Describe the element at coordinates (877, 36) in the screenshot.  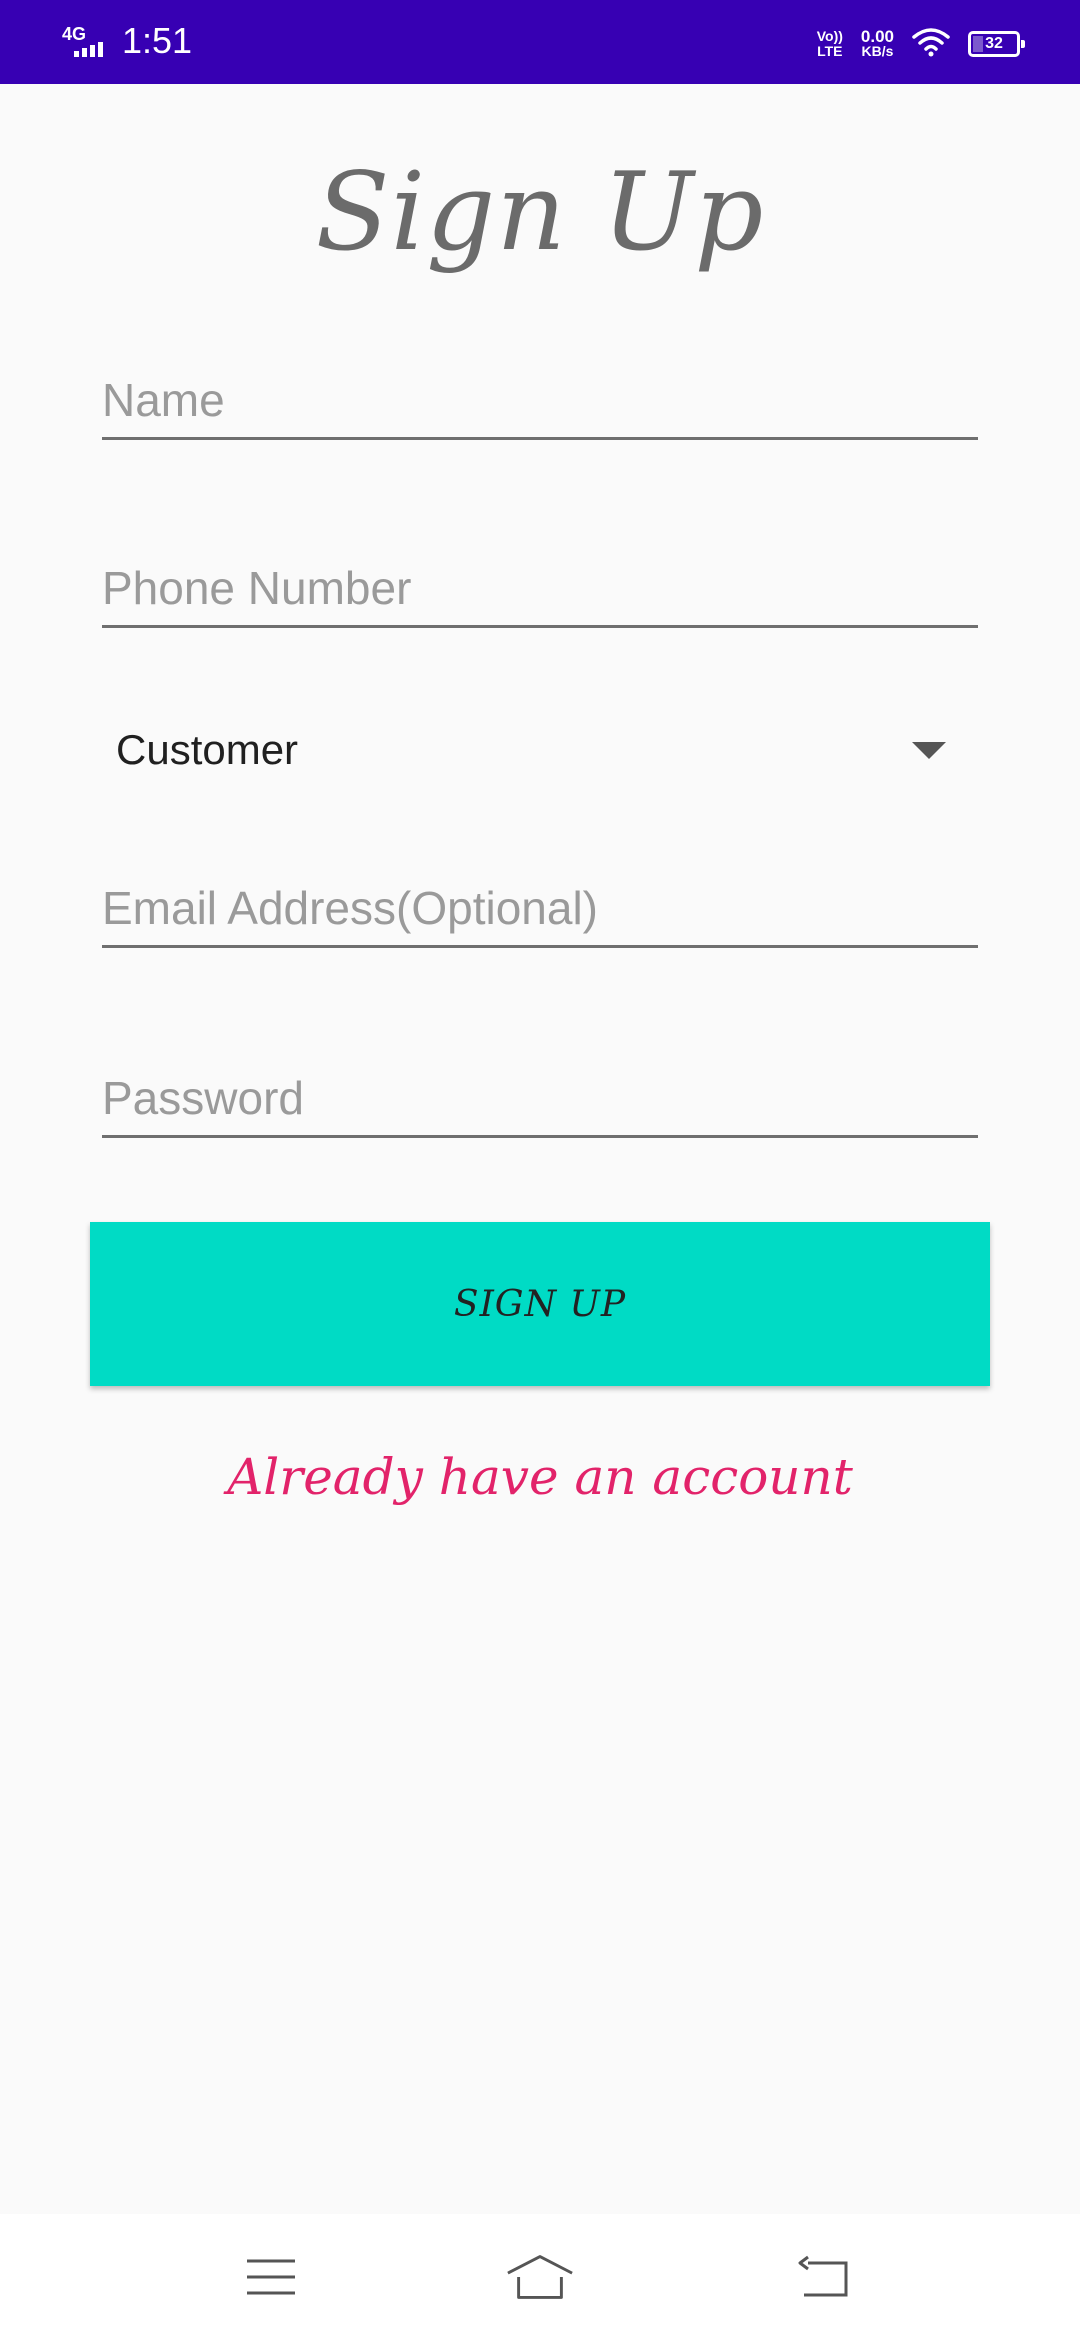
I see `speed-value: 0.00` at that location.